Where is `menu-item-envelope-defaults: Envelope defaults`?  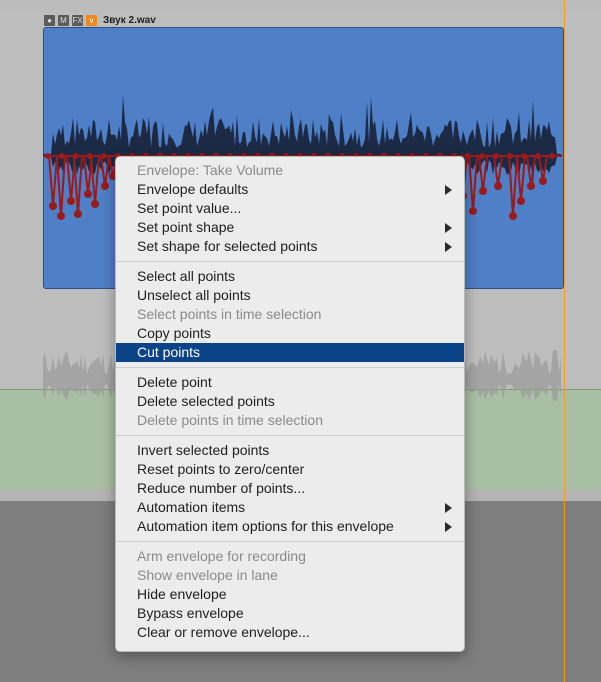 menu-item-envelope-defaults: Envelope defaults is located at coordinates (290, 189).